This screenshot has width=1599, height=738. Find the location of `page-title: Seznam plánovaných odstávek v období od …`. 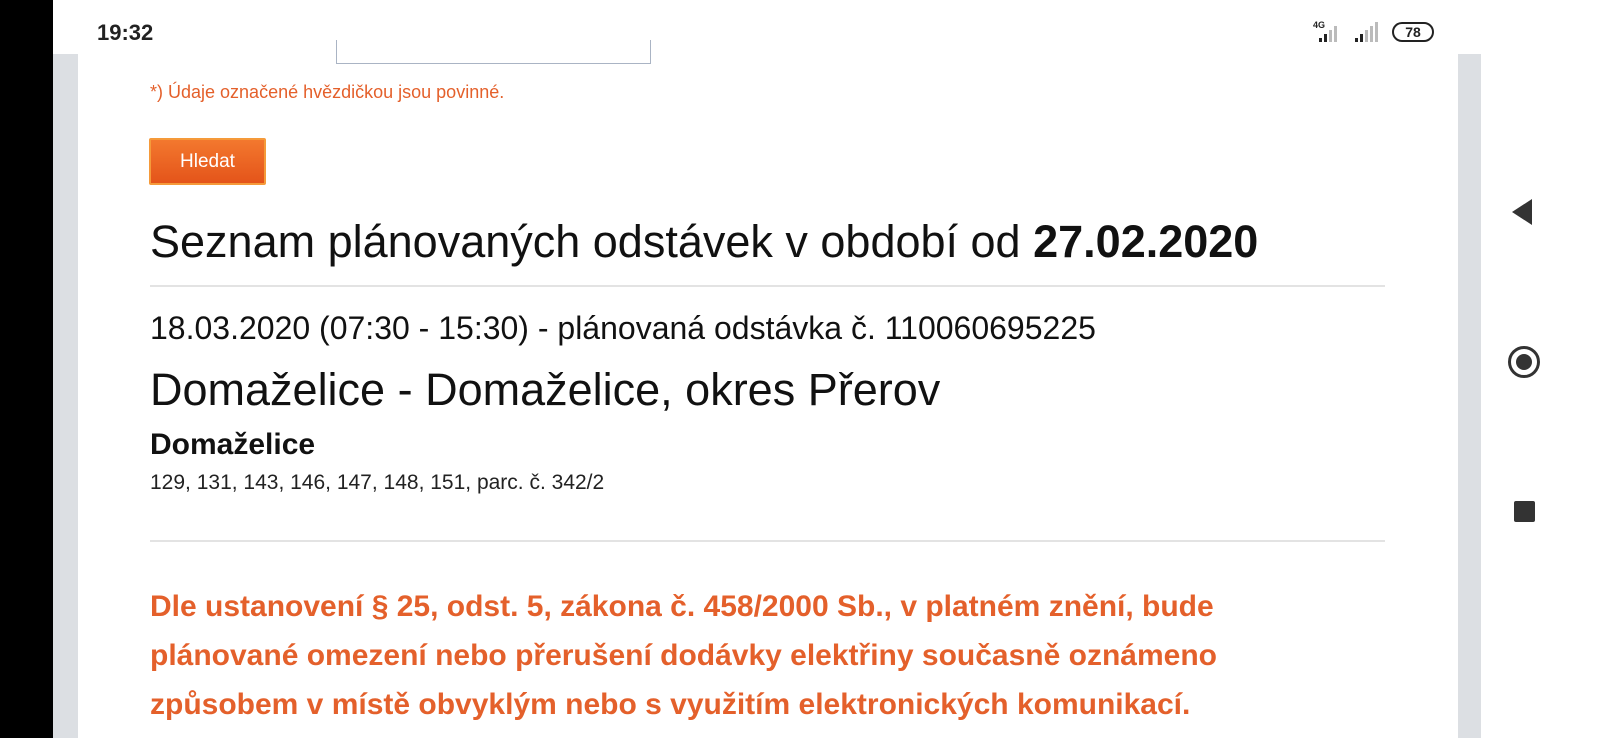

page-title: Seznam plánovaných odstávek v období od … is located at coordinates (704, 242).